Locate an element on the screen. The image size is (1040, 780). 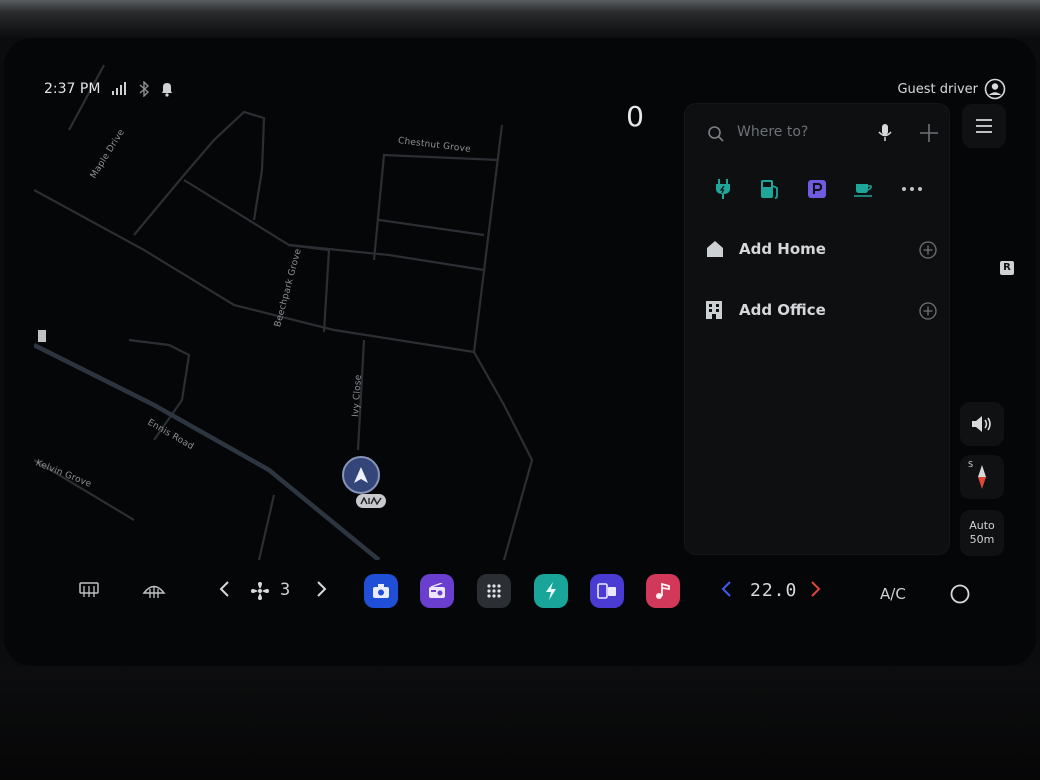
status-bar: 2:37 PM is located at coordinates (109, 89).